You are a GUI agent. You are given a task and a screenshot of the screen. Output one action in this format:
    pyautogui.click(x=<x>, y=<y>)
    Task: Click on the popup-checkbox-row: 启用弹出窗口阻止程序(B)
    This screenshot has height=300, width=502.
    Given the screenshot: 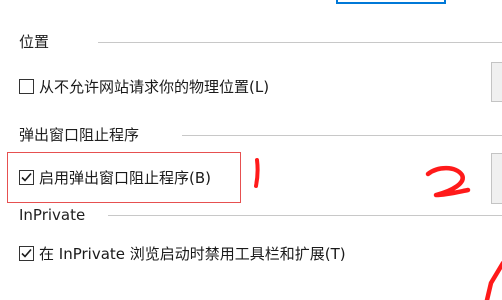 What is the action you would take?
    pyautogui.click(x=115, y=177)
    